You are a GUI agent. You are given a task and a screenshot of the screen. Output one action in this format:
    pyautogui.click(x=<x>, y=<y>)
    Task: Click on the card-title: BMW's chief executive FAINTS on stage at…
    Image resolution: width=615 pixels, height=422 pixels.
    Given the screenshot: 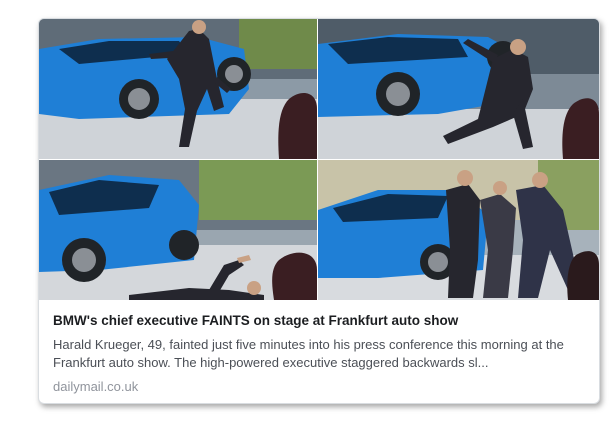 What is the action you would take?
    pyautogui.click(x=320, y=321)
    